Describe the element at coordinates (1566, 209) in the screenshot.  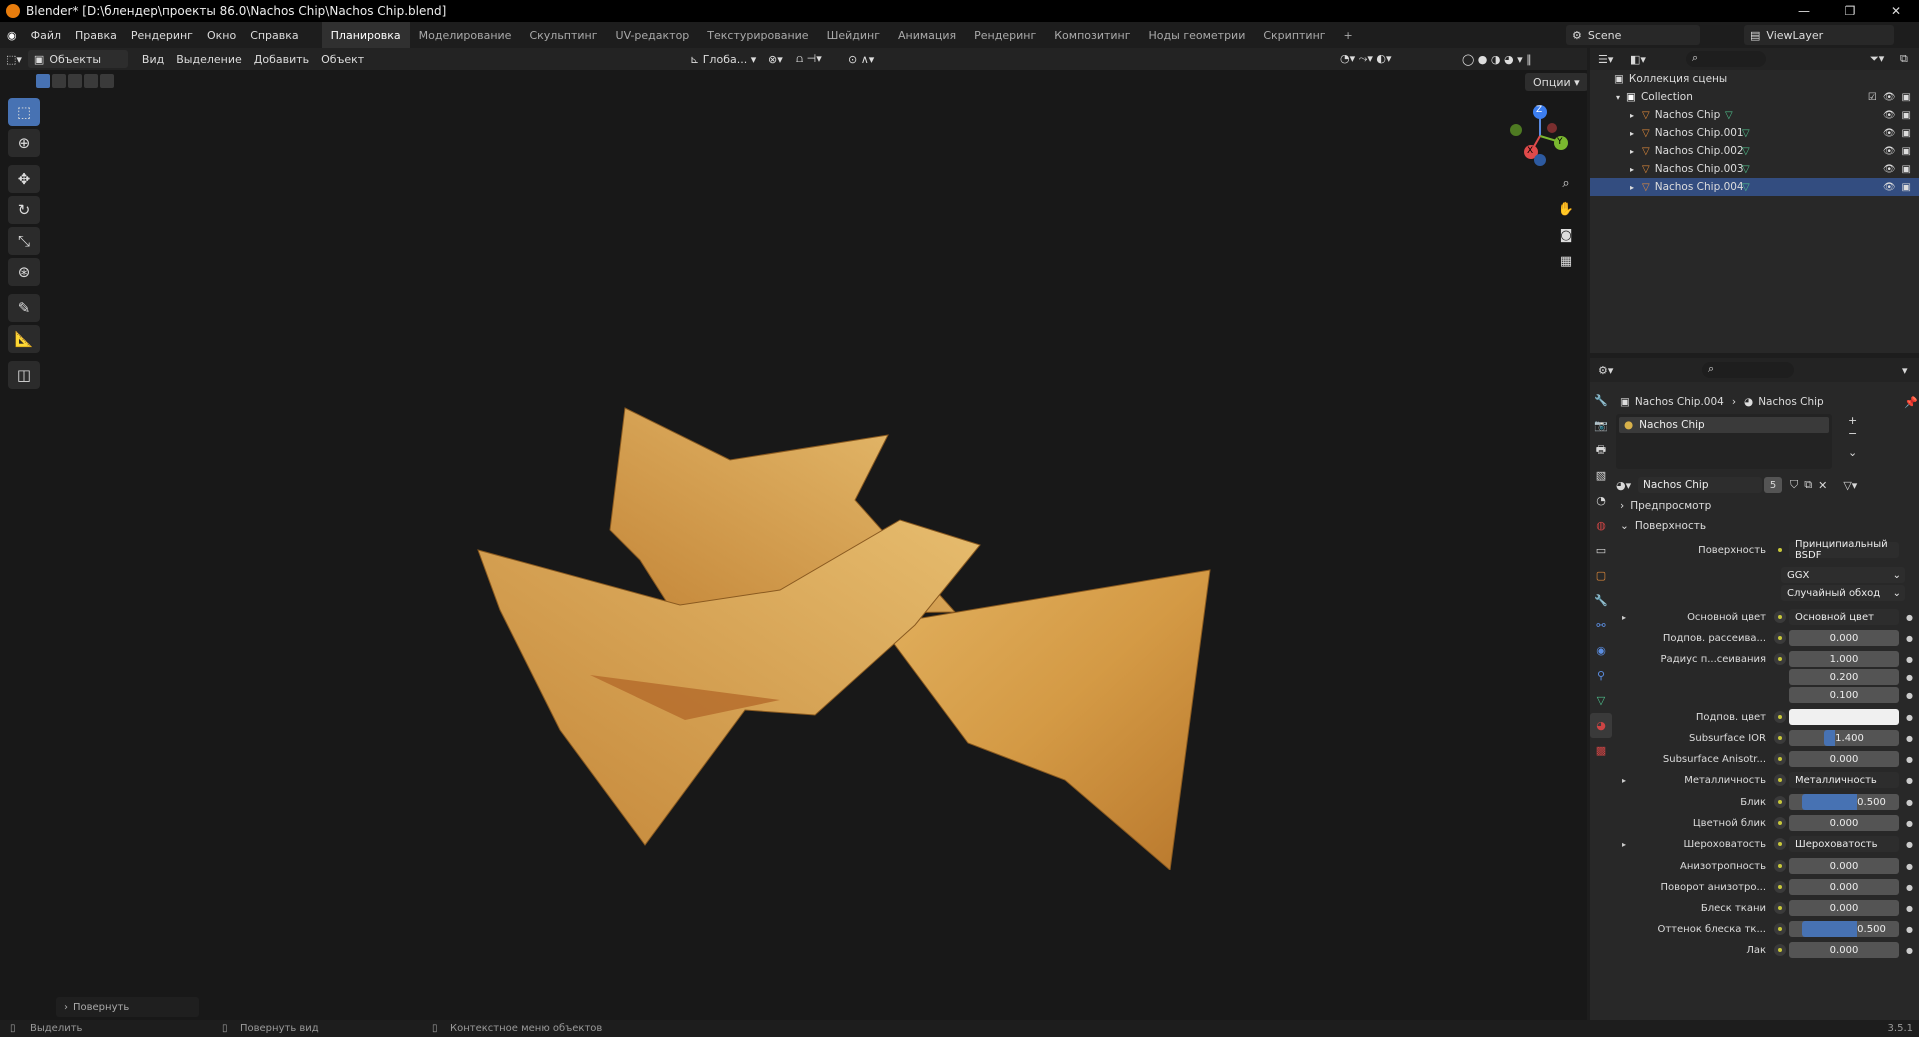
I see `pan-hand-icon: ✋` at that location.